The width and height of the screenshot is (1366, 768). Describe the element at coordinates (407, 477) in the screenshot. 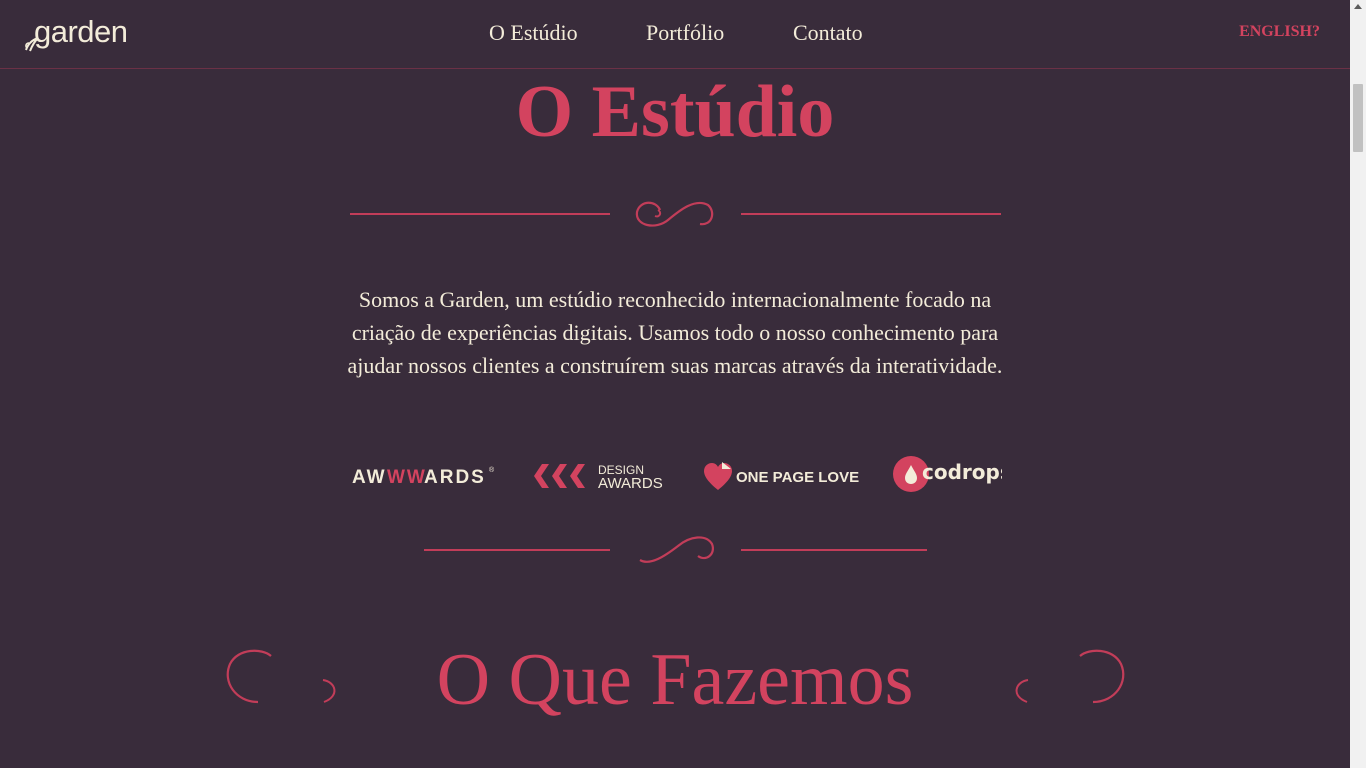

I see `svg-text: WW` at that location.